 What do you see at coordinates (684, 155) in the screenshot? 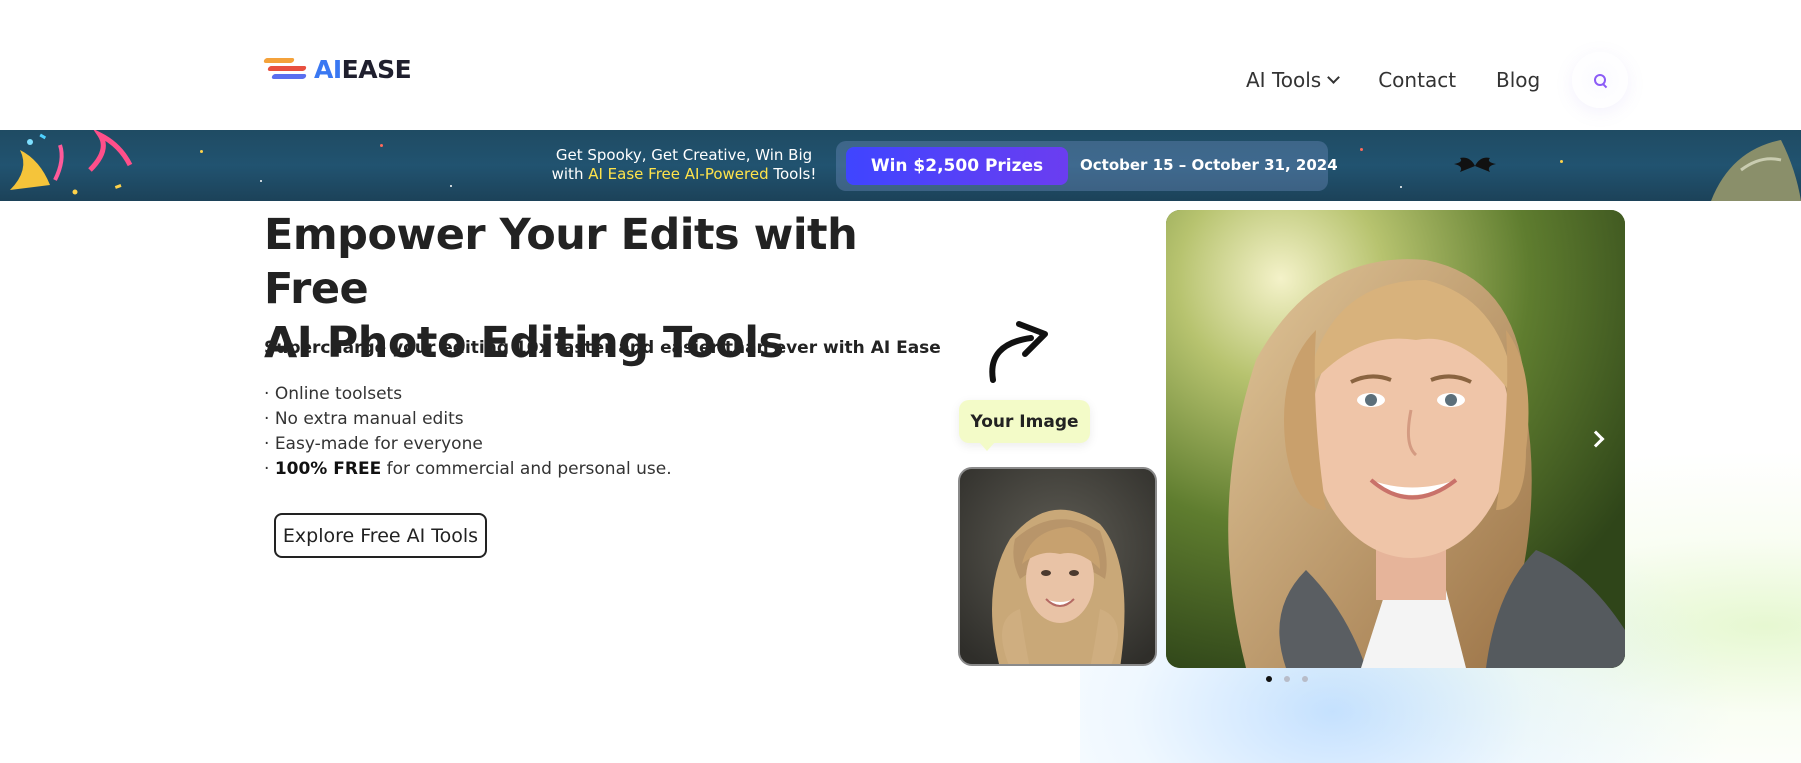
I see `banner-line-1: Get Spooky, Get Creative, Win Big` at bounding box center [684, 155].